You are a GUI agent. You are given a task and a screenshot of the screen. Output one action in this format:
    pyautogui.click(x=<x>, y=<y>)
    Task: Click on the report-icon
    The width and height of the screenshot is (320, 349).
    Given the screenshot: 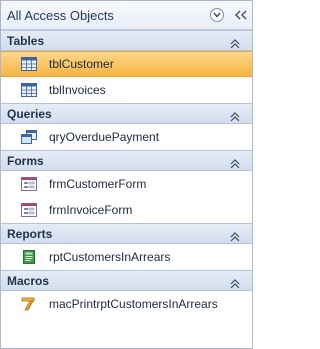 What is the action you would take?
    pyautogui.click(x=29, y=257)
    